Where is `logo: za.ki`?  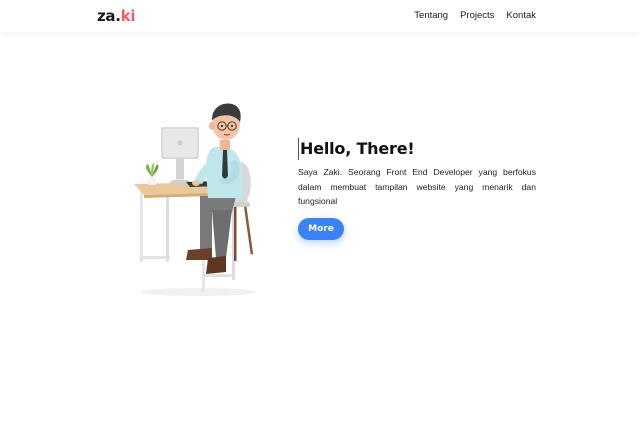 logo: za.ki is located at coordinates (116, 16).